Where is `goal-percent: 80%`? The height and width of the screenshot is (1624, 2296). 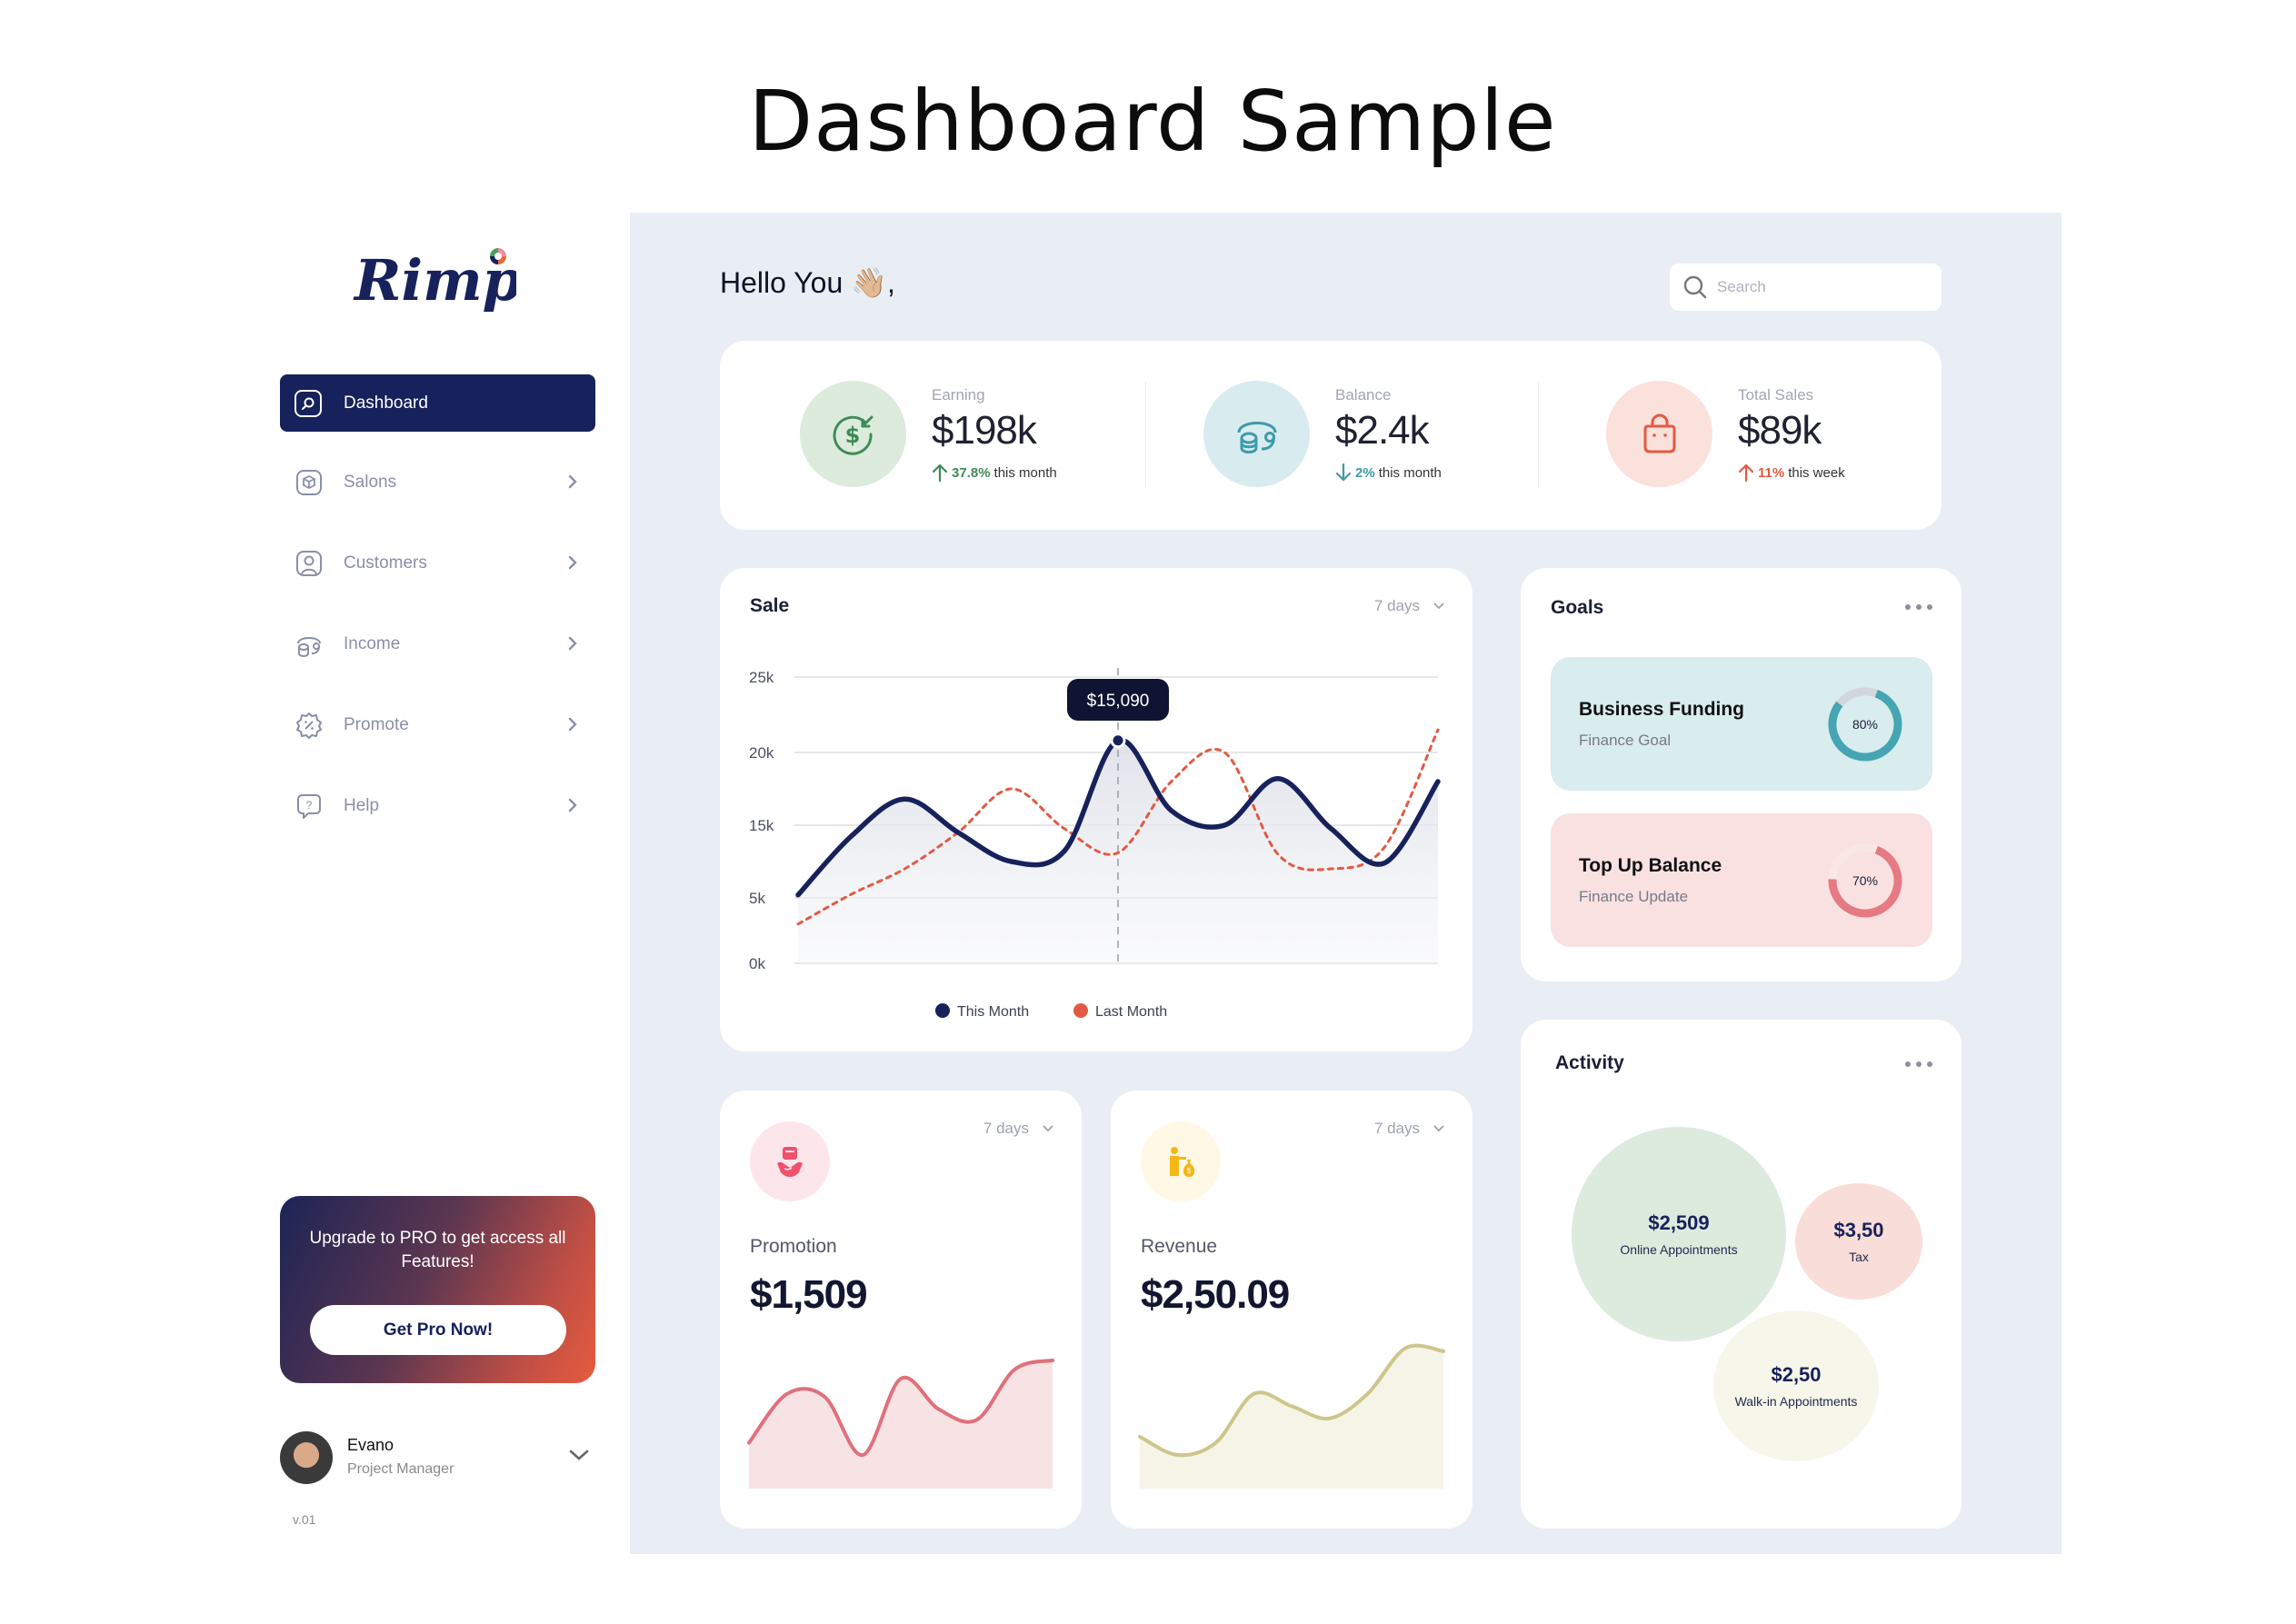 goal-percent: 80% is located at coordinates (1865, 724).